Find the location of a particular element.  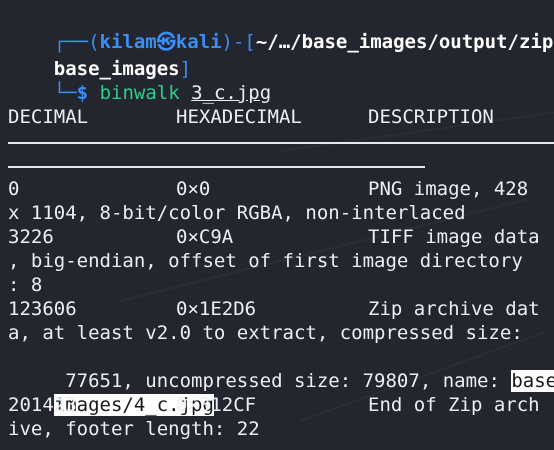

prompt-dollar: $ is located at coordinates (82, 93).